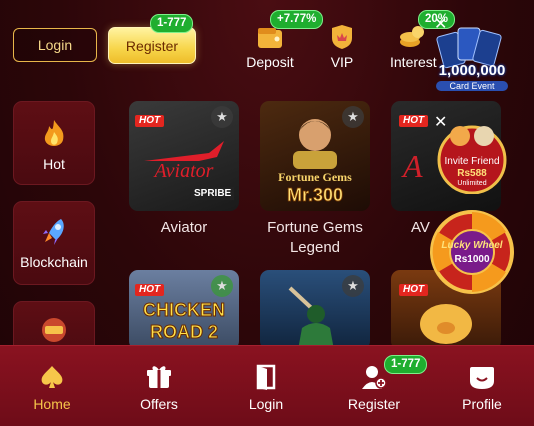 Image resolution: width=534 pixels, height=426 pixels. What do you see at coordinates (472, 153) in the screenshot?
I see `invite-friend-promo: ✕ Invite Friend Rs588 Unlimited` at bounding box center [472, 153].